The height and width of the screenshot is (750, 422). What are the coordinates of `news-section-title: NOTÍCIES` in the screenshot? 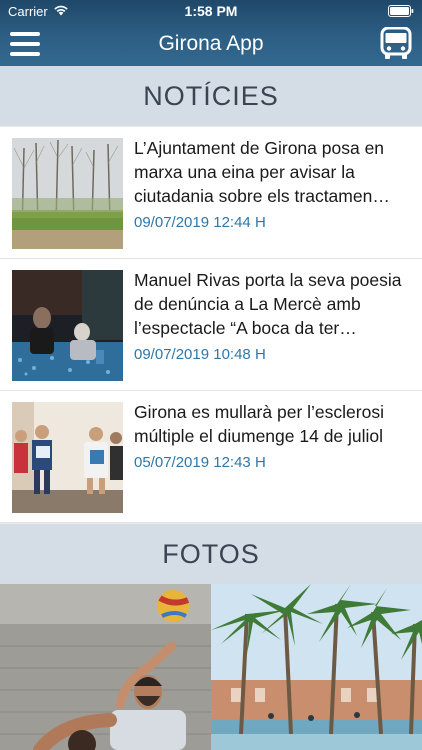 It's located at (211, 96).